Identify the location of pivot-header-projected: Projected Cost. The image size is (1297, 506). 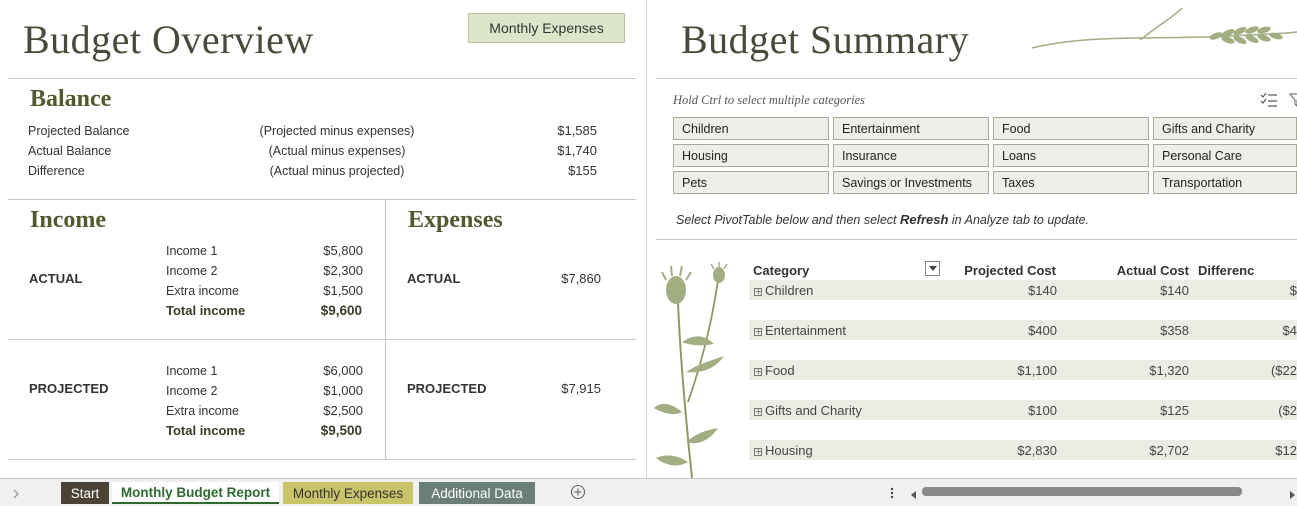
(1010, 270).